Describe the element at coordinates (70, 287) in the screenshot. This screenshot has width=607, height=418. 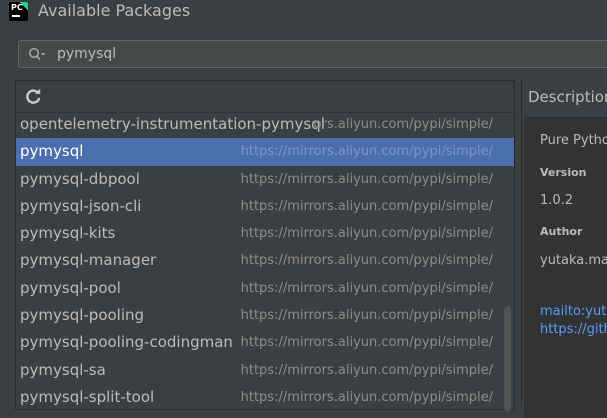
I see `package-name: pymysql-pool` at that location.